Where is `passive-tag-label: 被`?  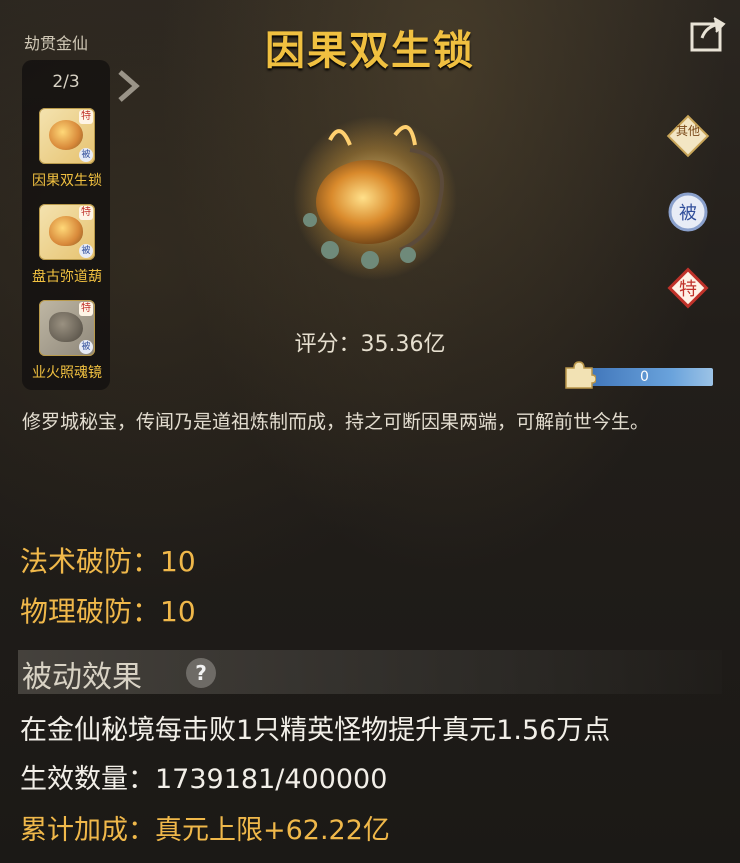
passive-tag-label: 被 is located at coordinates (688, 213).